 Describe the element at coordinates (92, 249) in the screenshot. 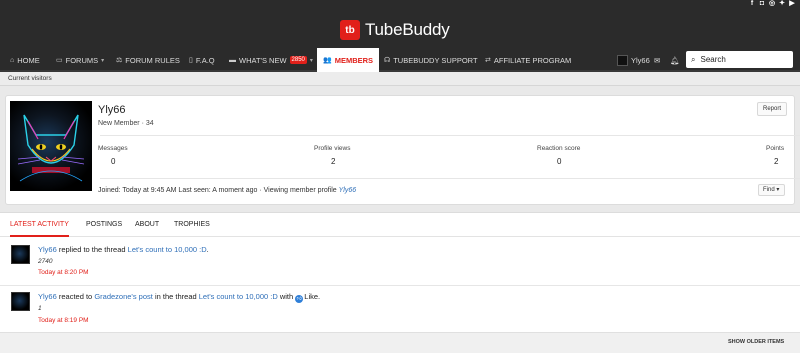

I see `activity-action: replied to the thread` at that location.